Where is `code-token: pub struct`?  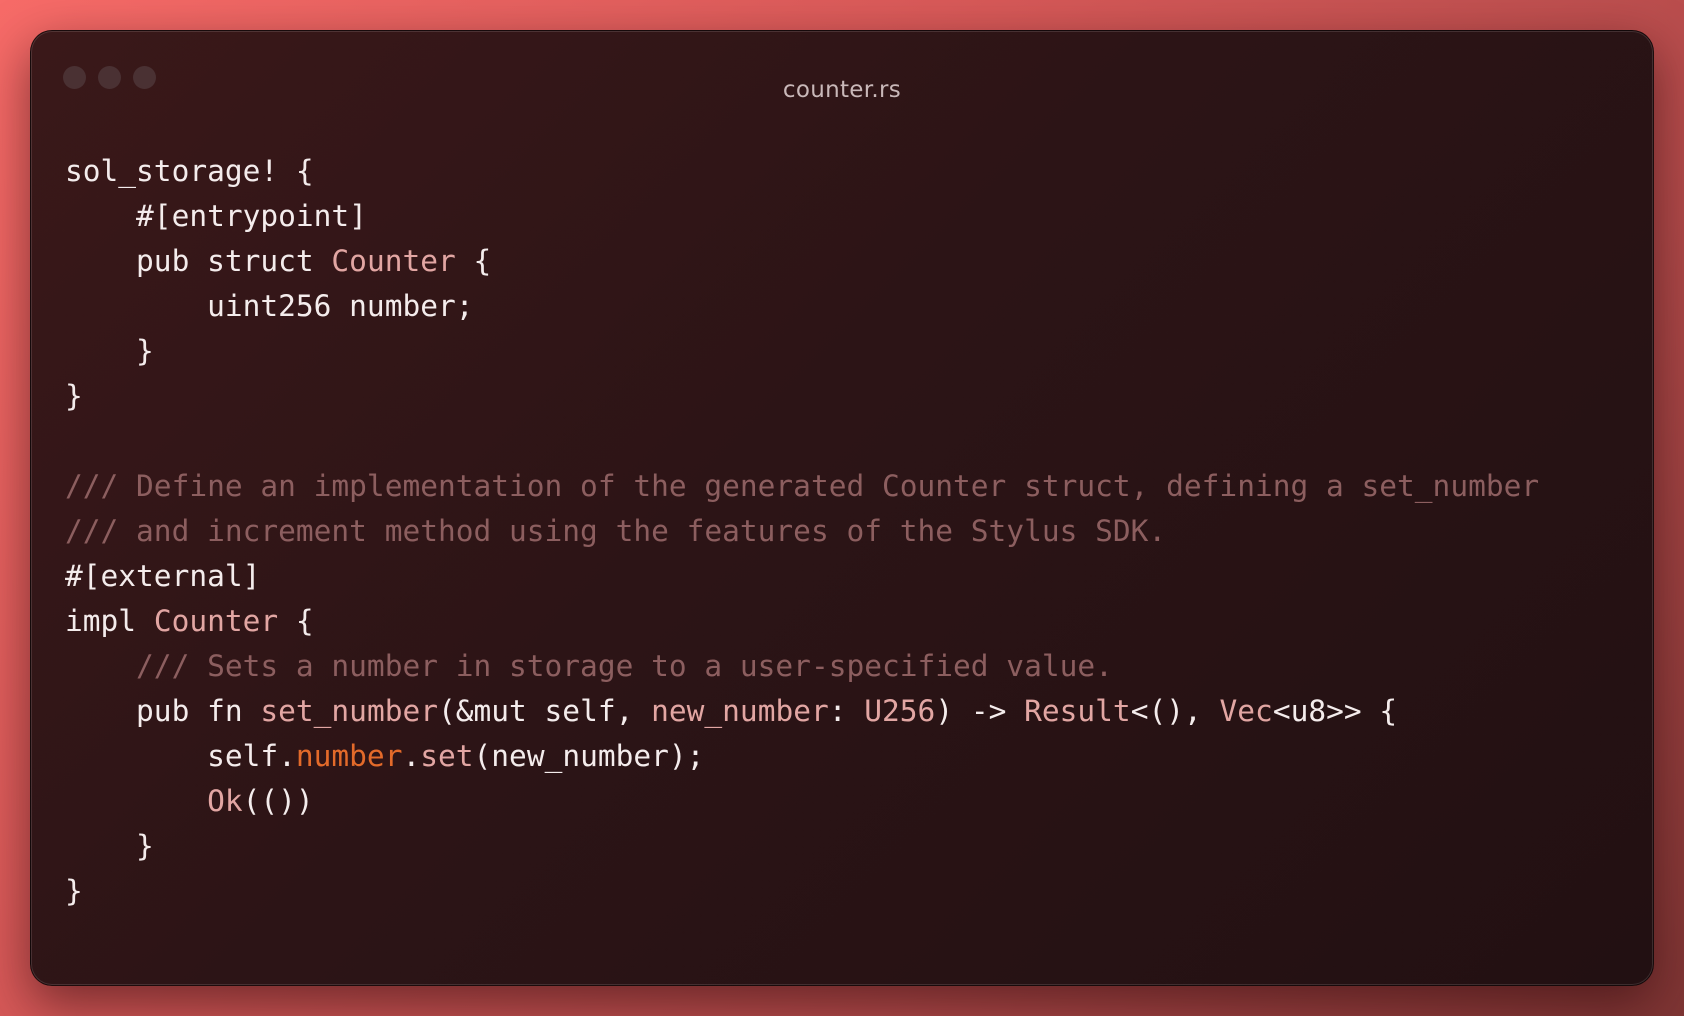 code-token: pub struct is located at coordinates (198, 261).